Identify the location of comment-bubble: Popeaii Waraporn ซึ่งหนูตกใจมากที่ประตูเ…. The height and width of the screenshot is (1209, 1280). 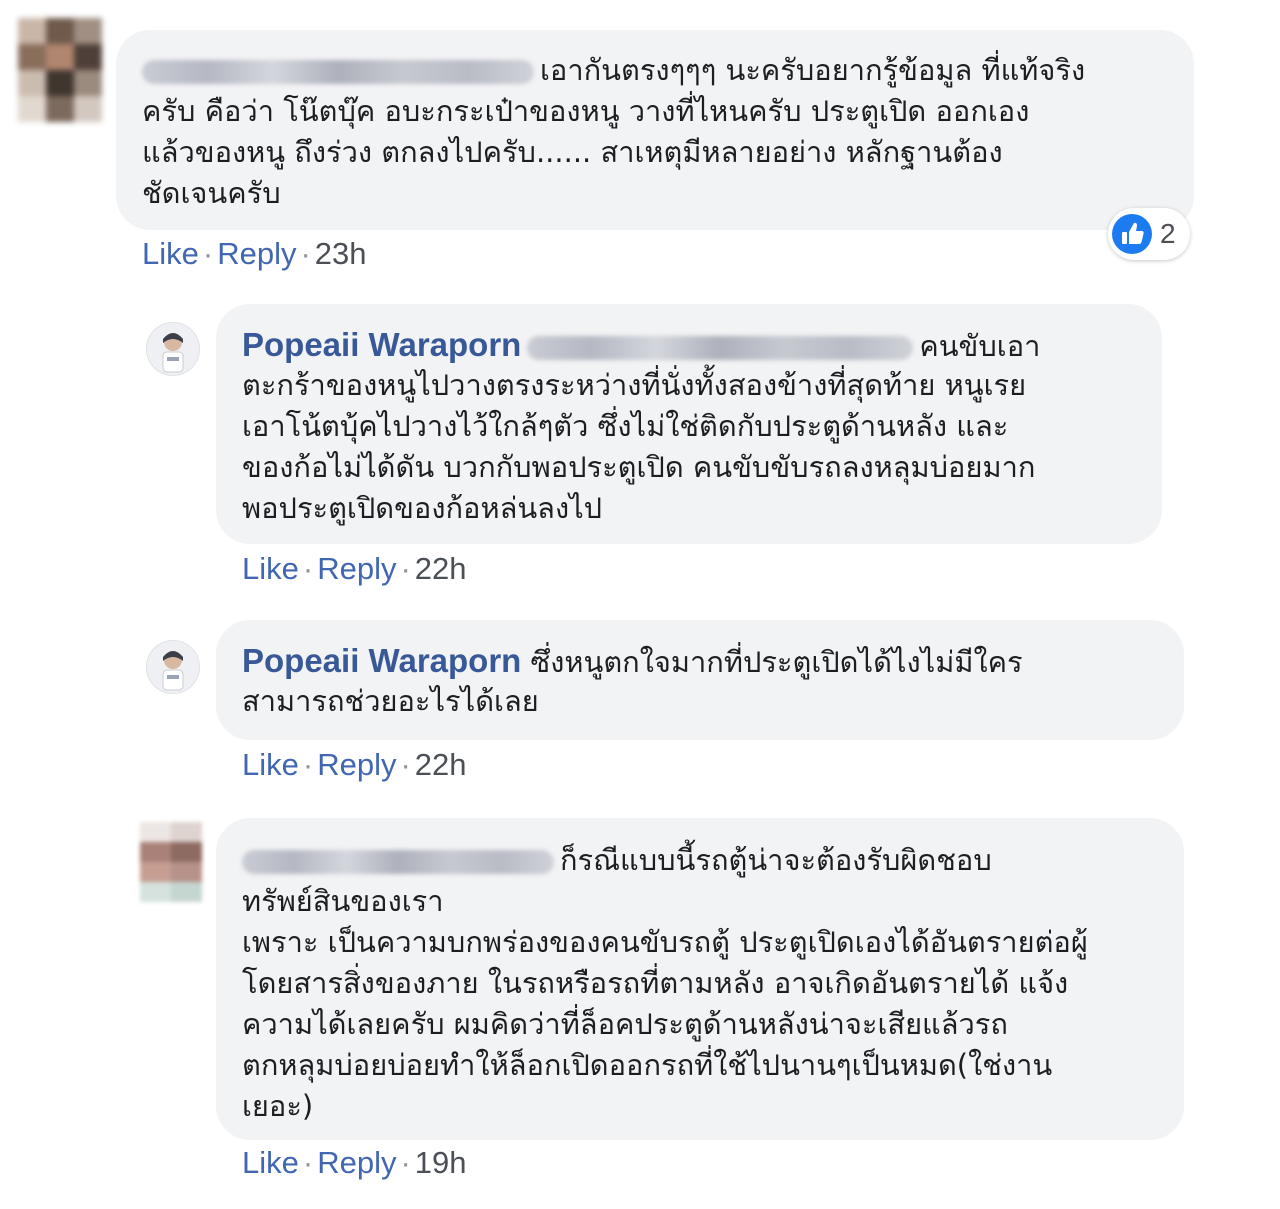
(700, 680).